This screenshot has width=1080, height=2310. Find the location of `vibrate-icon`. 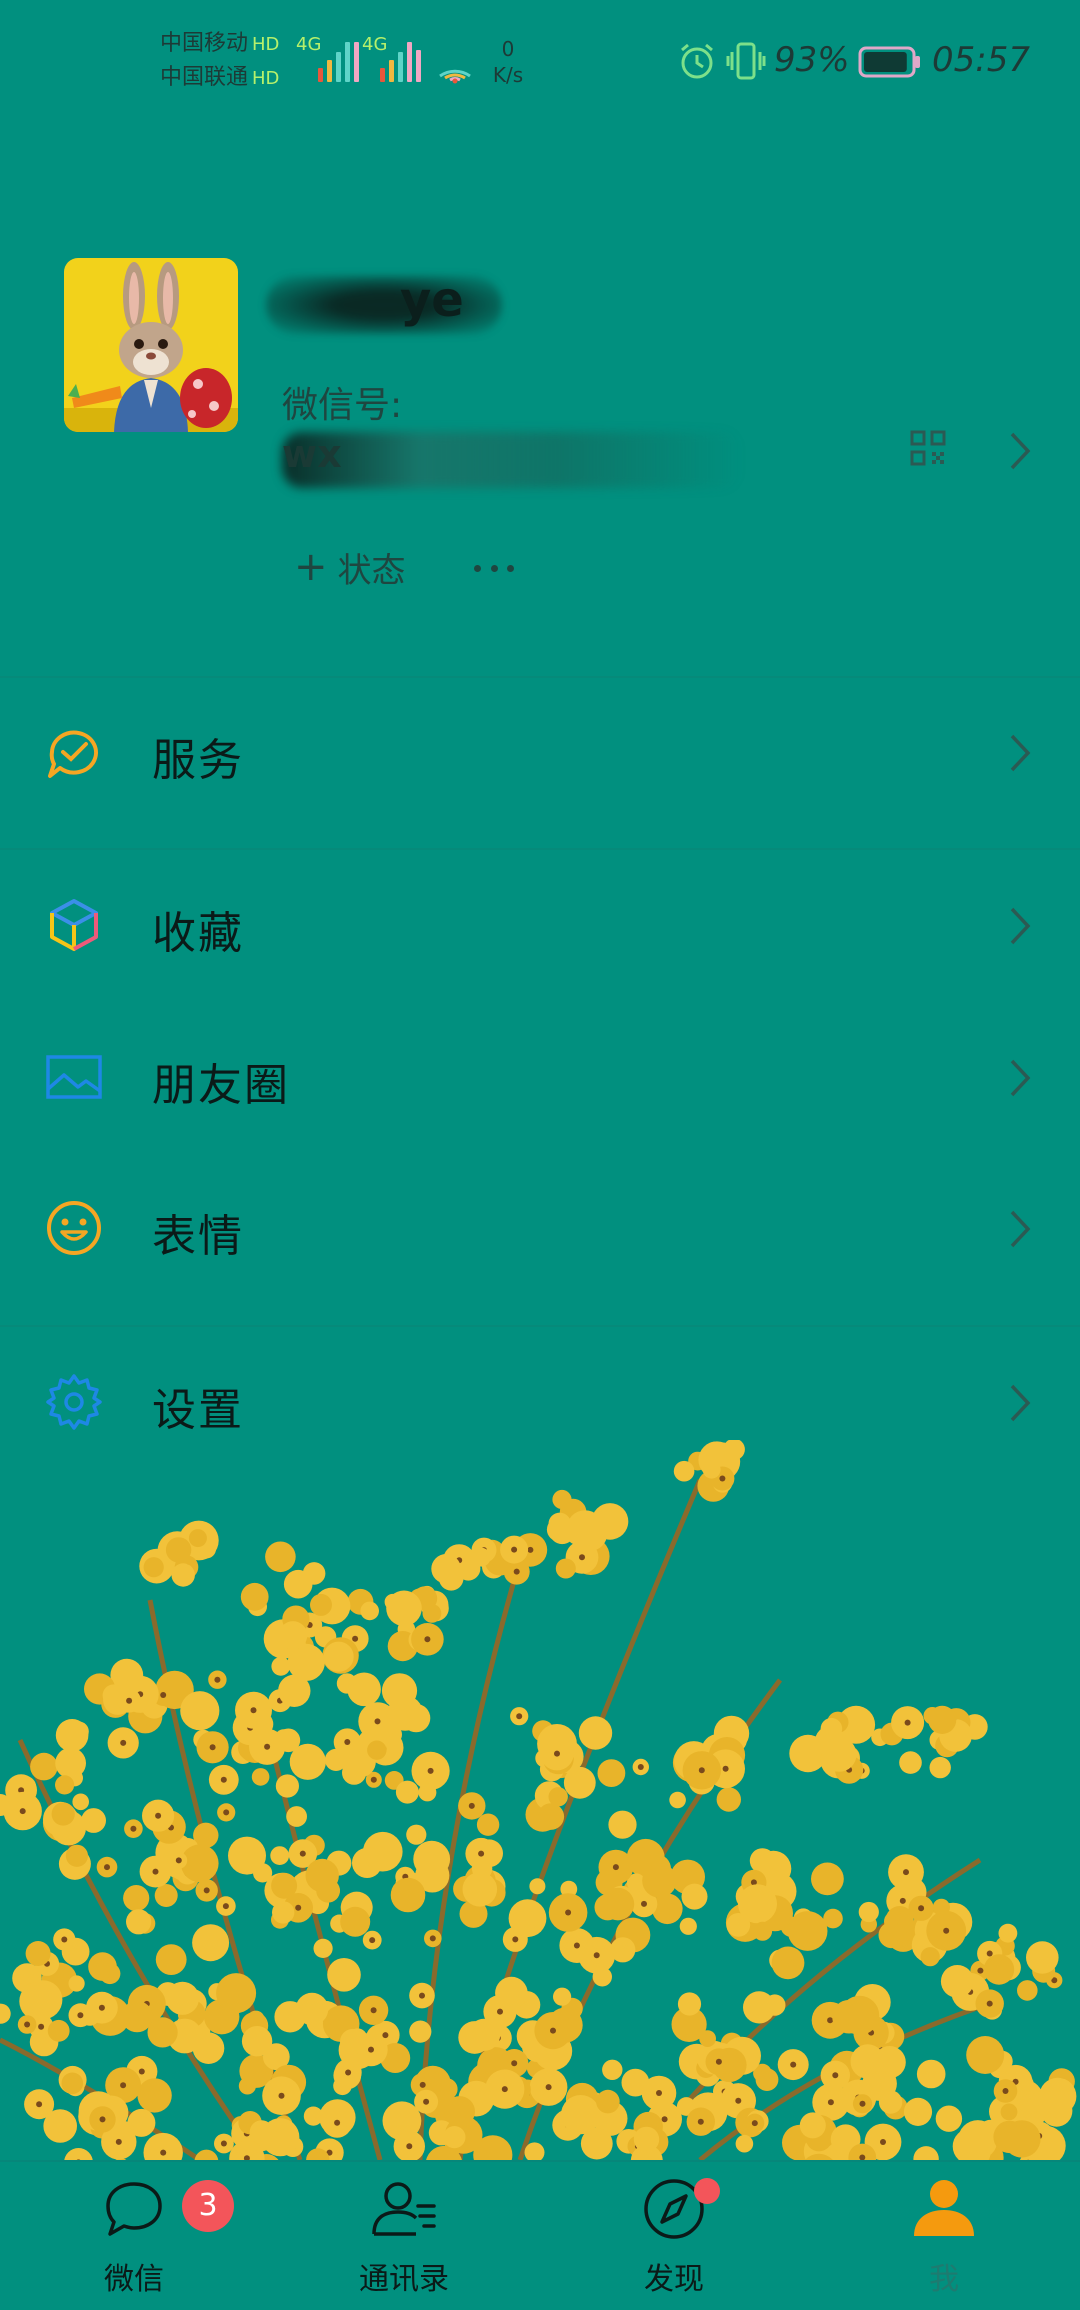

vibrate-icon is located at coordinates (746, 61).